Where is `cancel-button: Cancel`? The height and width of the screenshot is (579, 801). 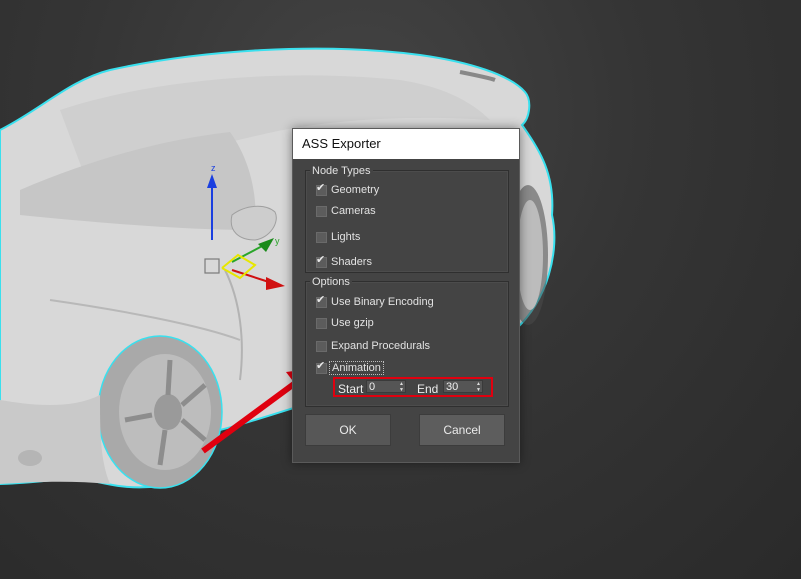
cancel-button: Cancel is located at coordinates (462, 430).